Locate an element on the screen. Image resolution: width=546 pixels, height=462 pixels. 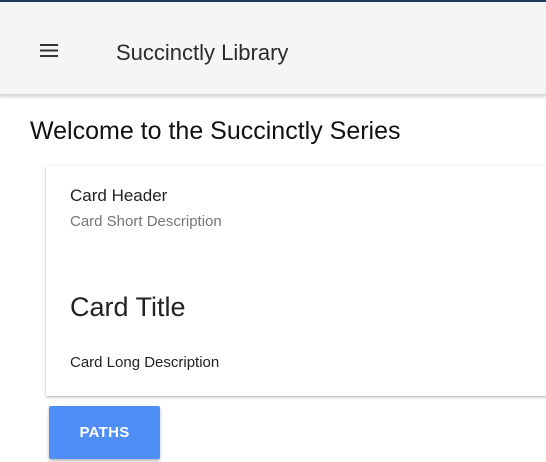
paths-button: PATHS is located at coordinates (104, 432).